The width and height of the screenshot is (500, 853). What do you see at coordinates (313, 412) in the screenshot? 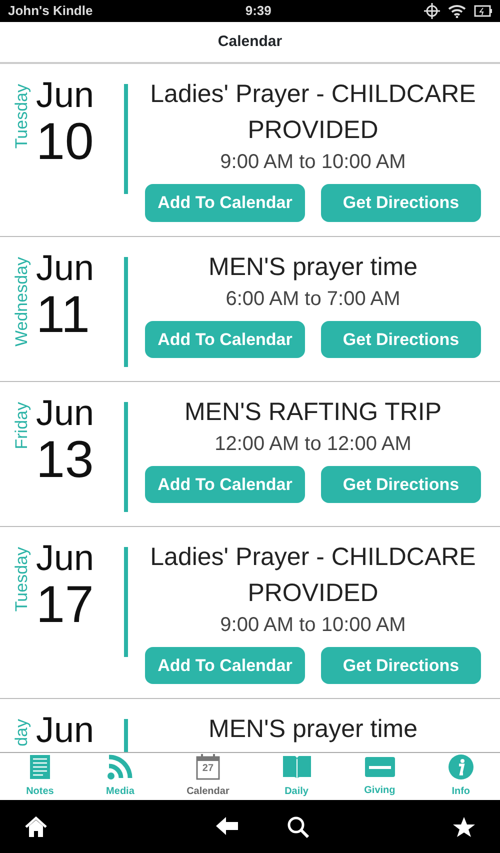
I see `event-title: MEN'S RAFTING TRIP` at bounding box center [313, 412].